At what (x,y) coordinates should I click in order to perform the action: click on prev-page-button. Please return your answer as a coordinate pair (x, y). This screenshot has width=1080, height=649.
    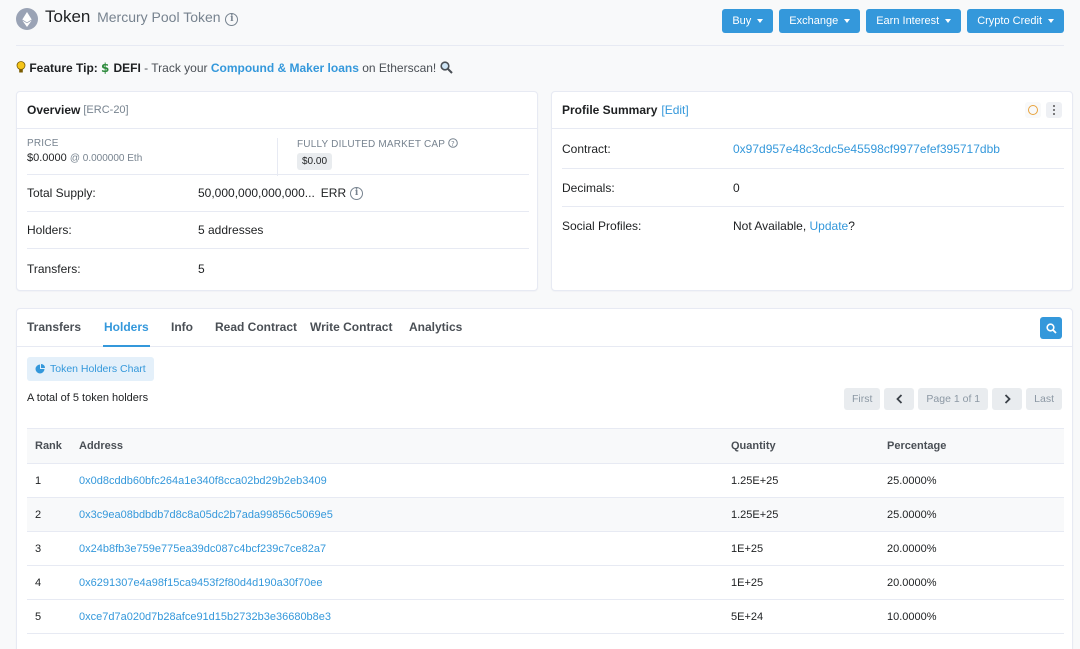
    Looking at the image, I should click on (899, 399).